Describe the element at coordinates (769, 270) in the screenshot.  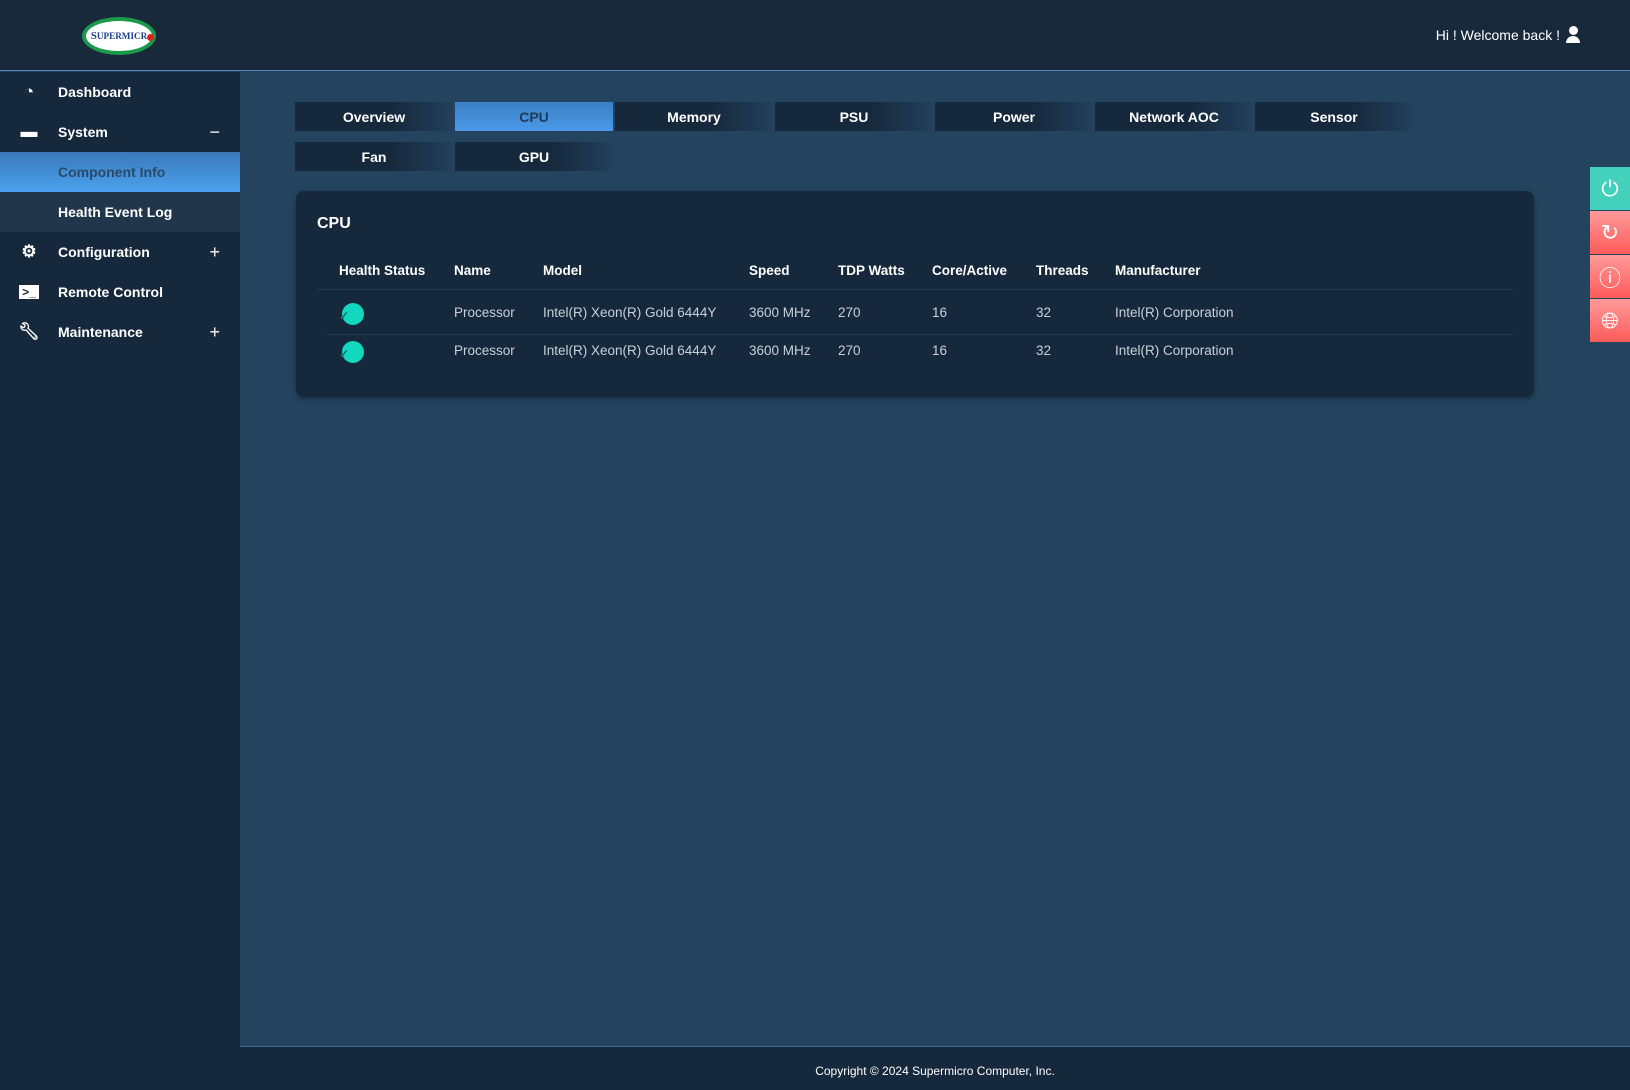
I see `column-header: Speed` at that location.